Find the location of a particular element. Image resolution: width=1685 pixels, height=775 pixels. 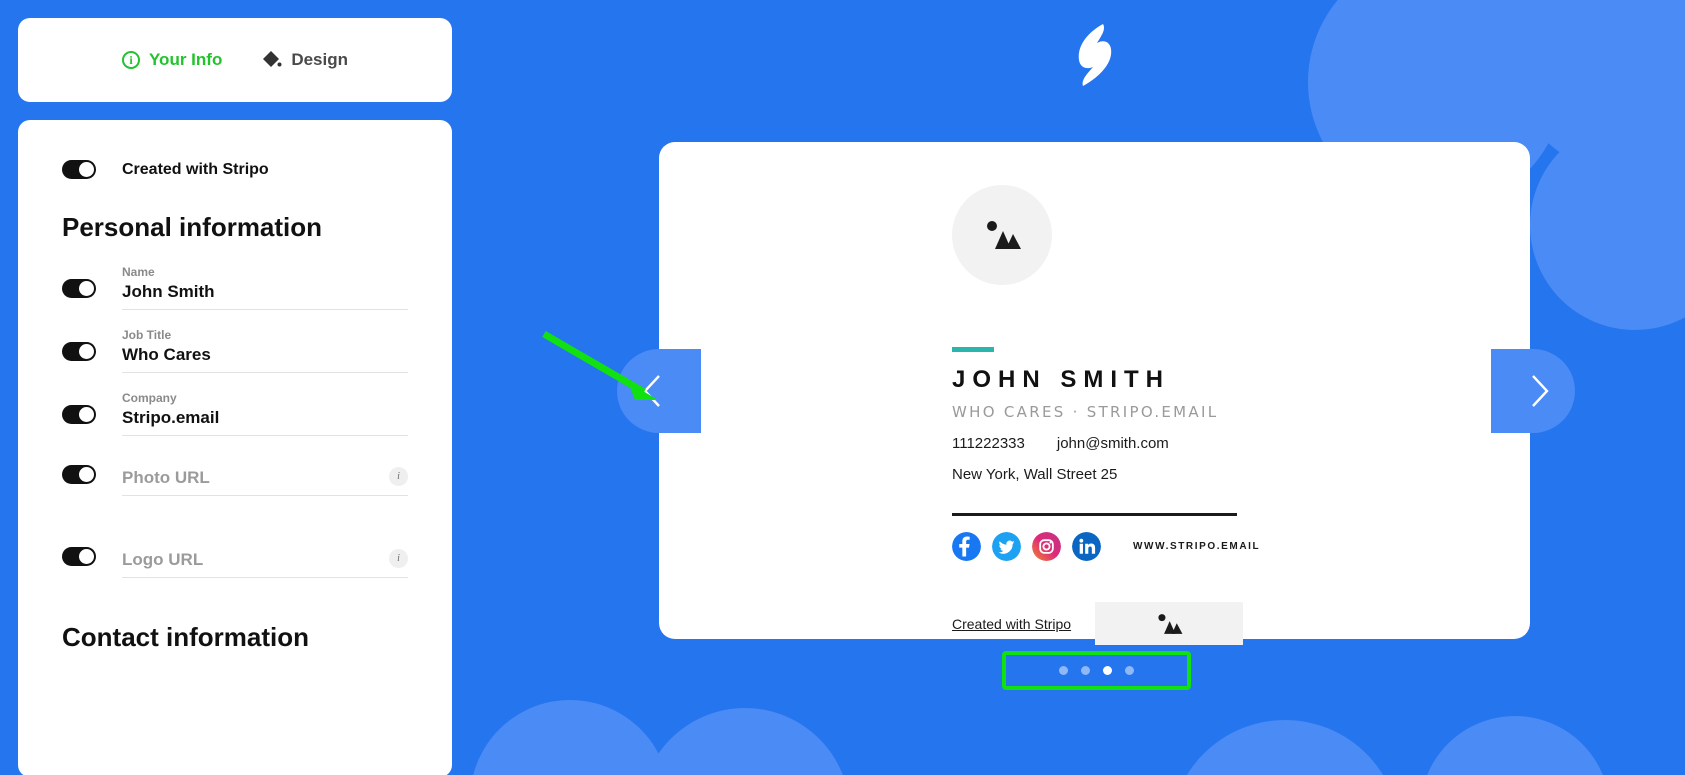

field-name-label: Name is located at coordinates (138, 272).